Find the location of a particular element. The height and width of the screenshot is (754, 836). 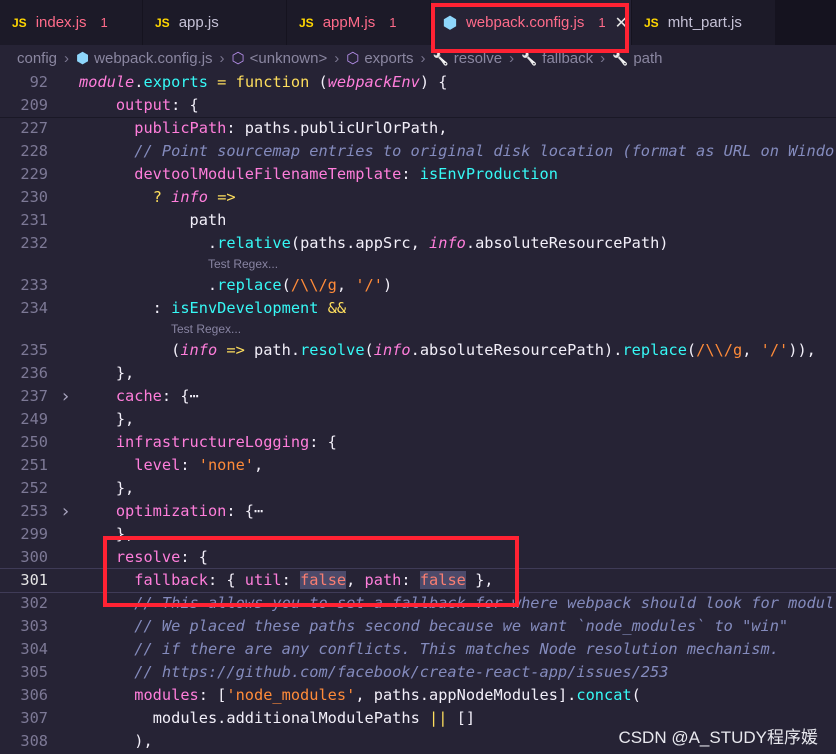

code-text: optimization: {⋯ is located at coordinates (189, 511).